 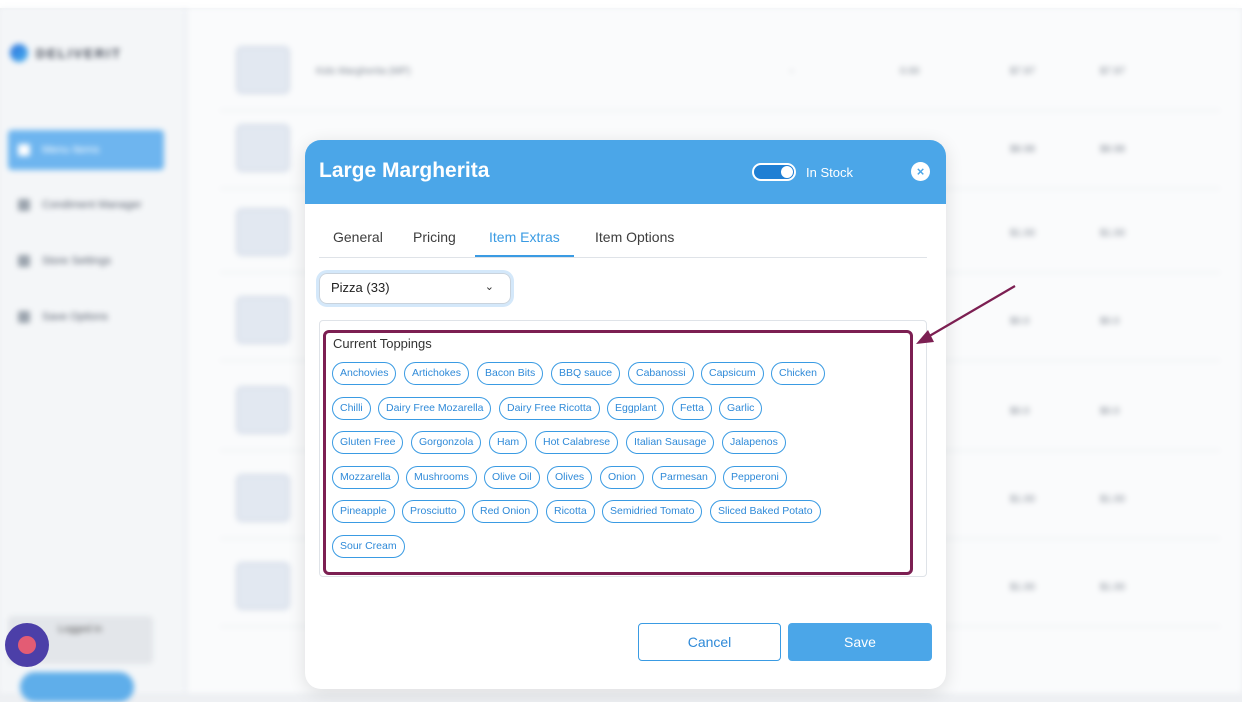 What do you see at coordinates (512, 477) in the screenshot?
I see `topping-chip: Olive Oil` at bounding box center [512, 477].